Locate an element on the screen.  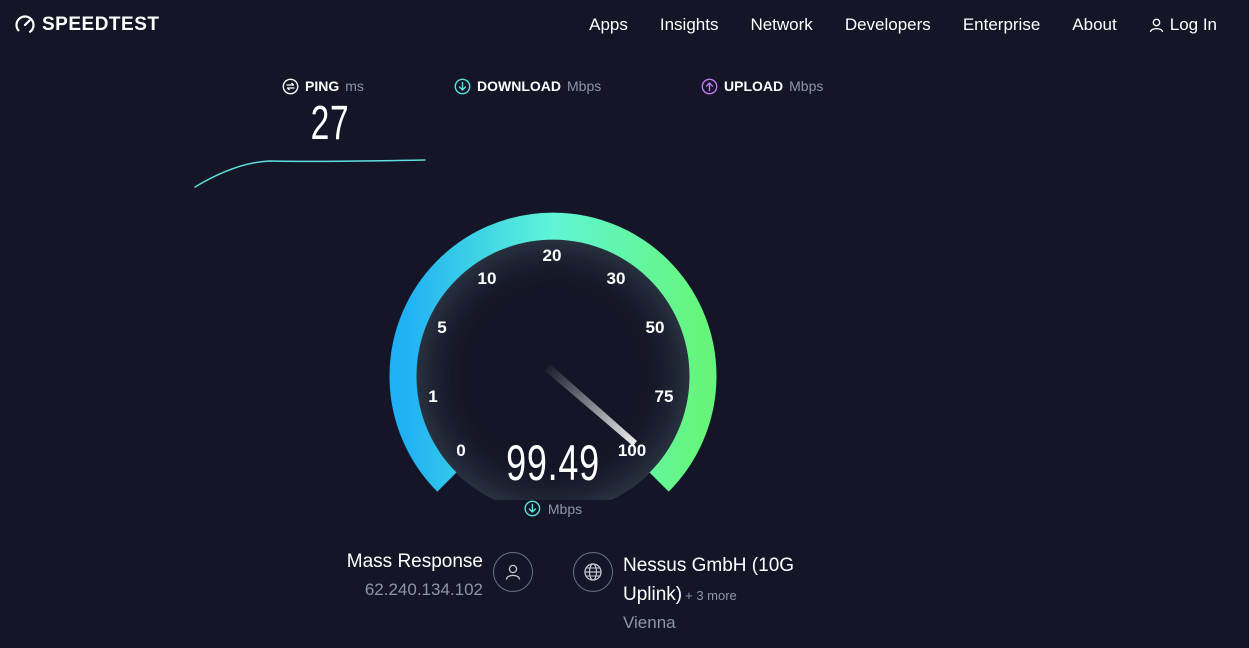
speed-unit: Mbps is located at coordinates (553, 508).